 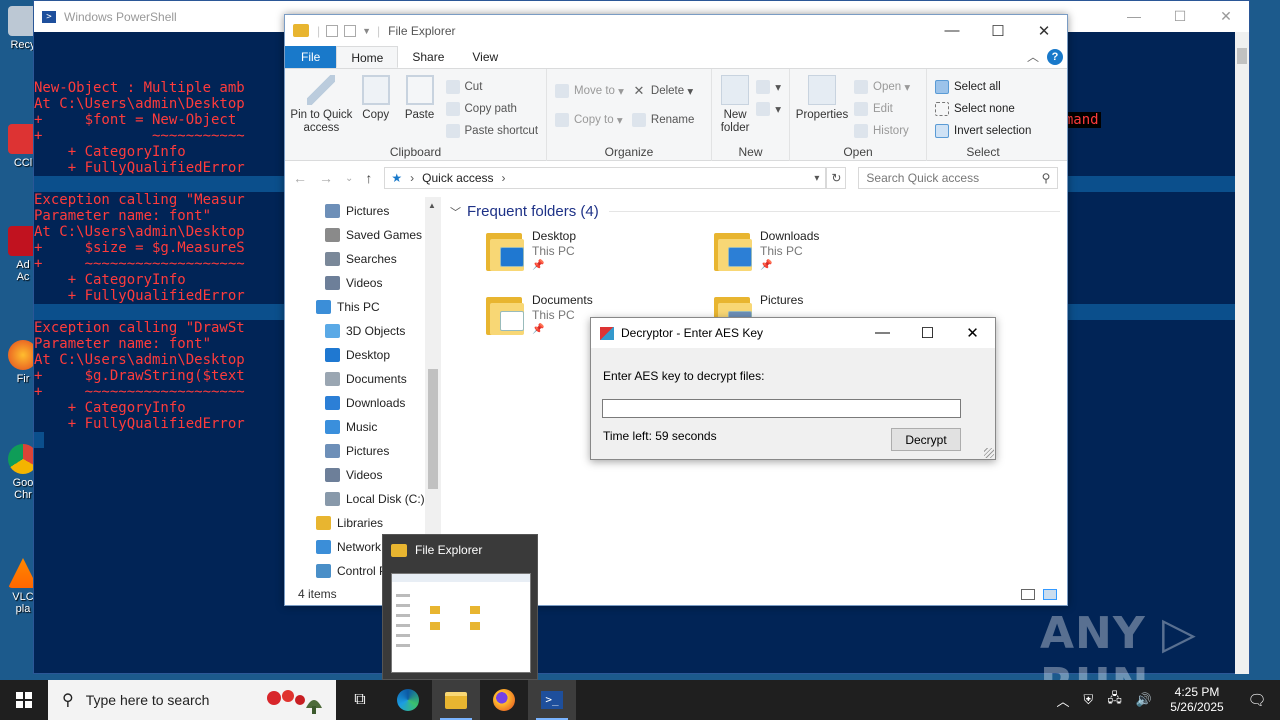 I want to click on show-hidden-icons-icon: ︿, so click(x=1063, y=700).